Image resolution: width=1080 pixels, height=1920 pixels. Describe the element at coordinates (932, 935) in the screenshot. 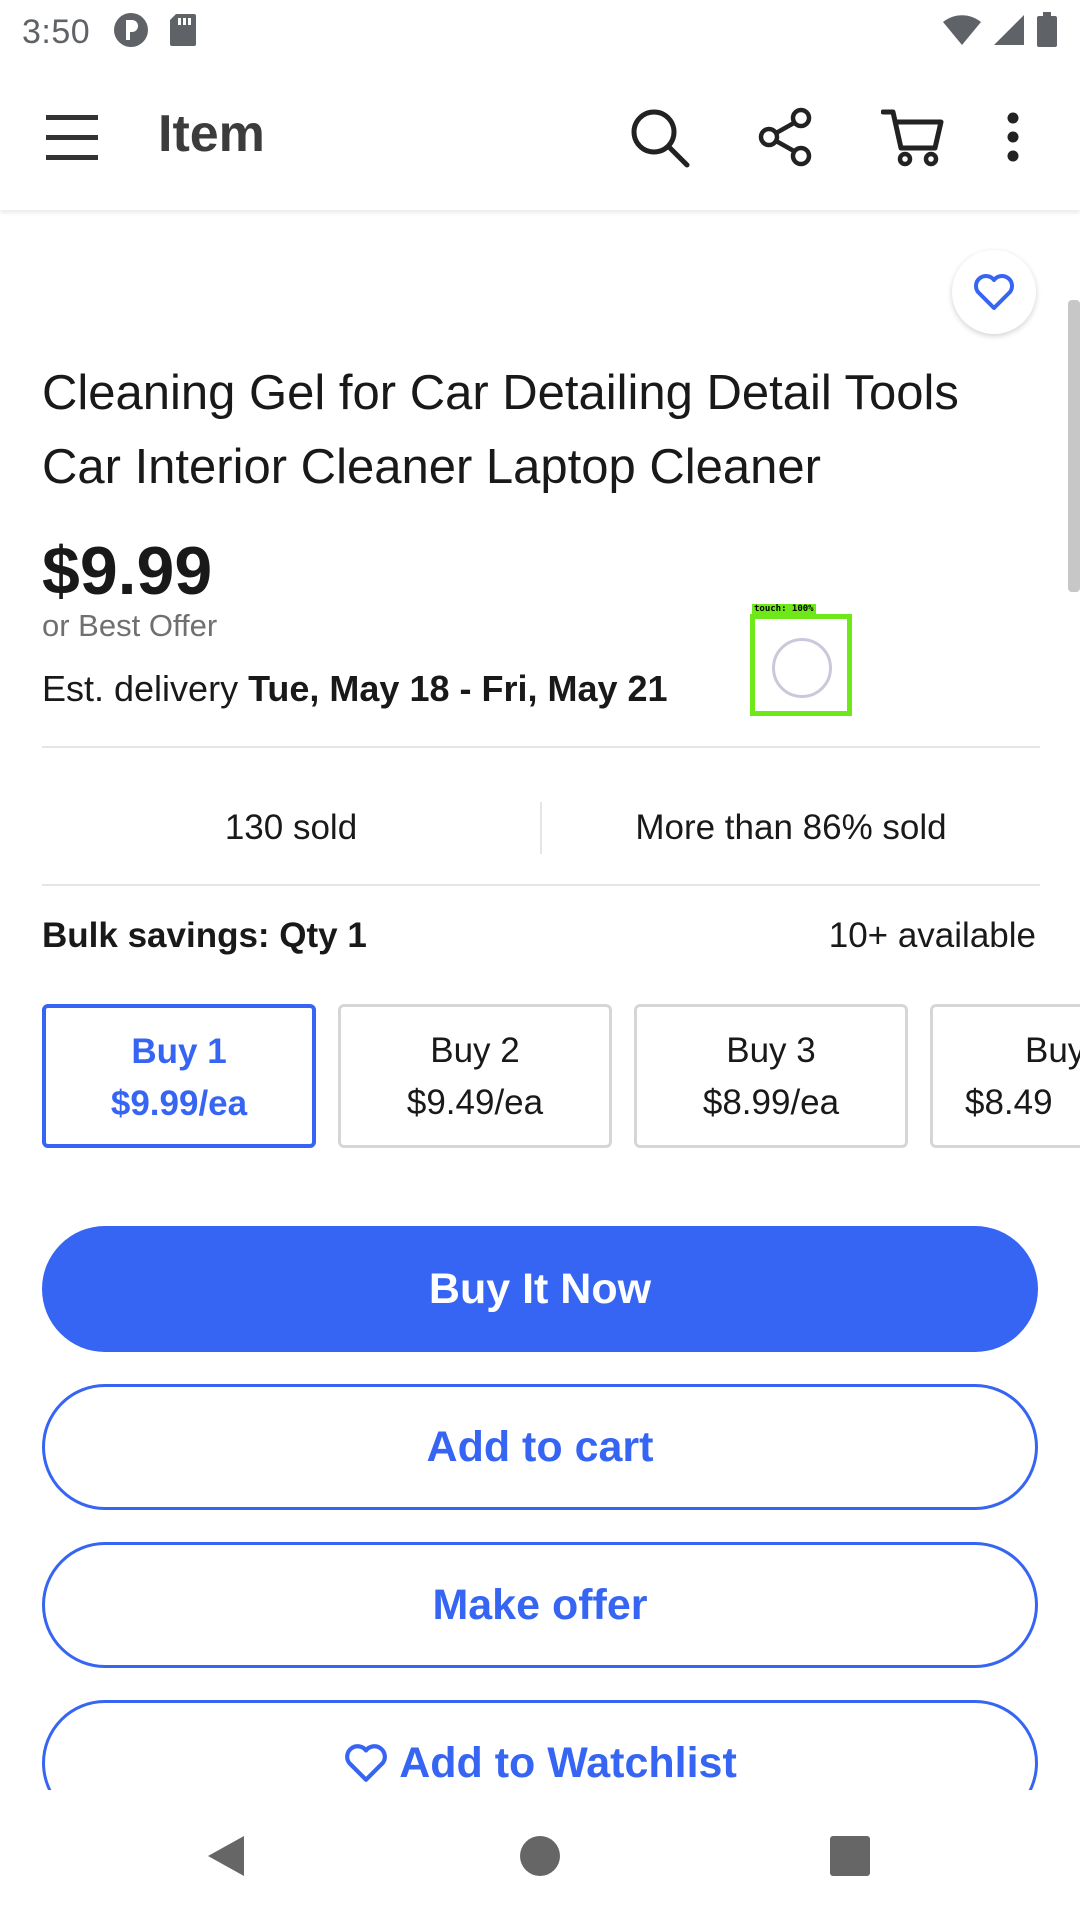

I see `available-quantity: 10+ available` at that location.